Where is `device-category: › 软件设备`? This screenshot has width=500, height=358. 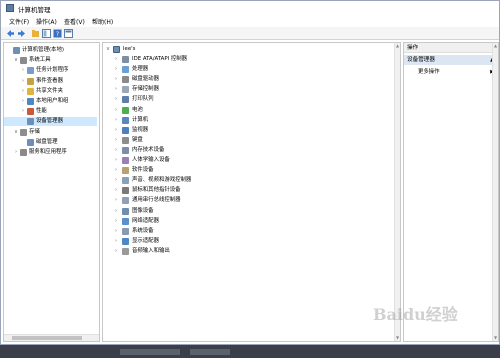
device-category: › 软件设备 is located at coordinates (213, 170).